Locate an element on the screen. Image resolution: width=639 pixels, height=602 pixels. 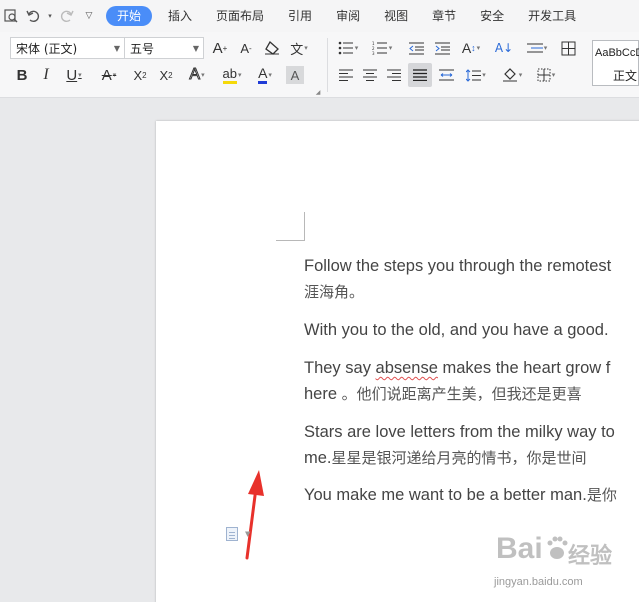
font-name-select: 宋体 (正文) ▼ is located at coordinates (67, 48).